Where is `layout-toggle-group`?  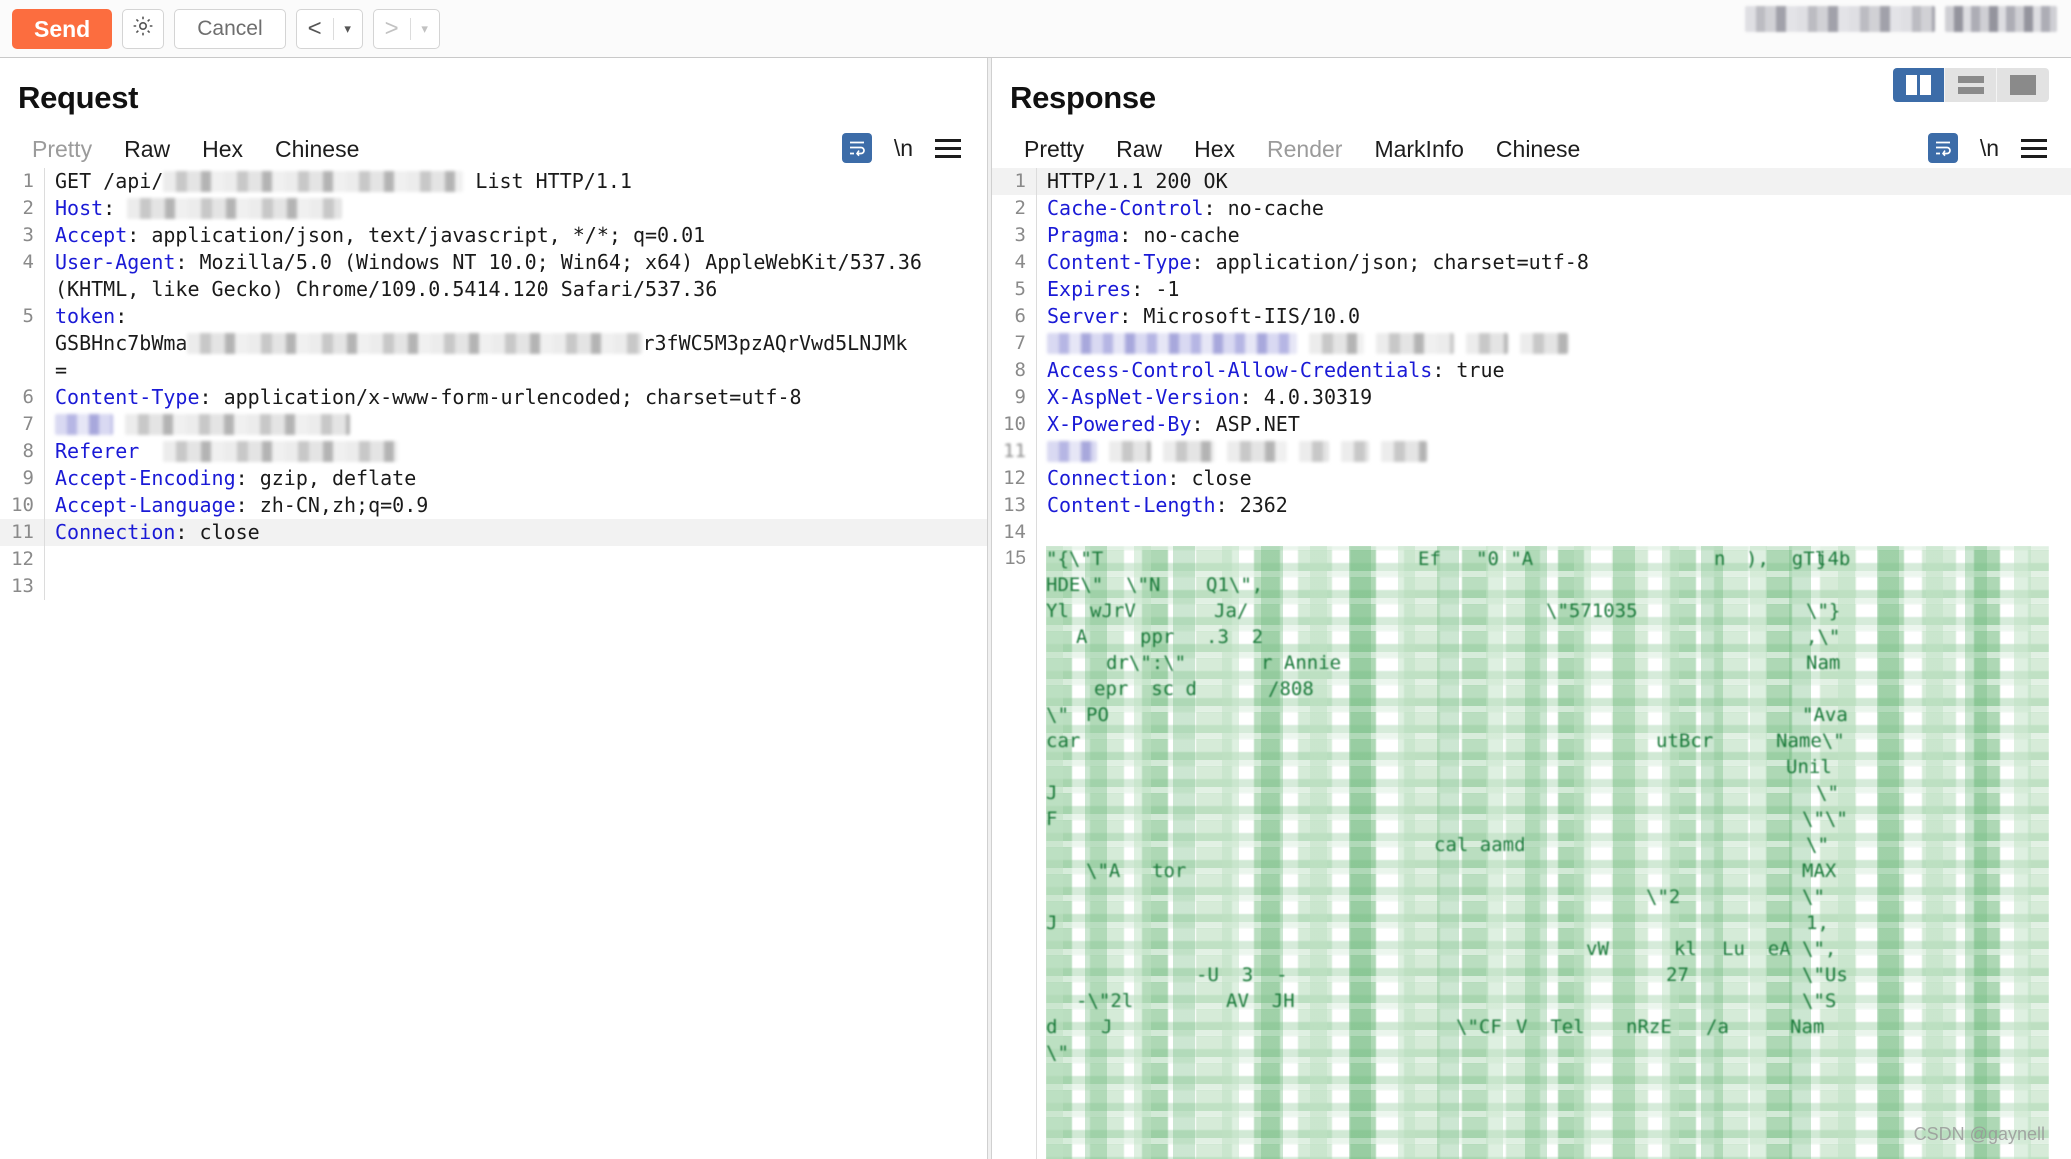
layout-toggle-group is located at coordinates (1971, 85).